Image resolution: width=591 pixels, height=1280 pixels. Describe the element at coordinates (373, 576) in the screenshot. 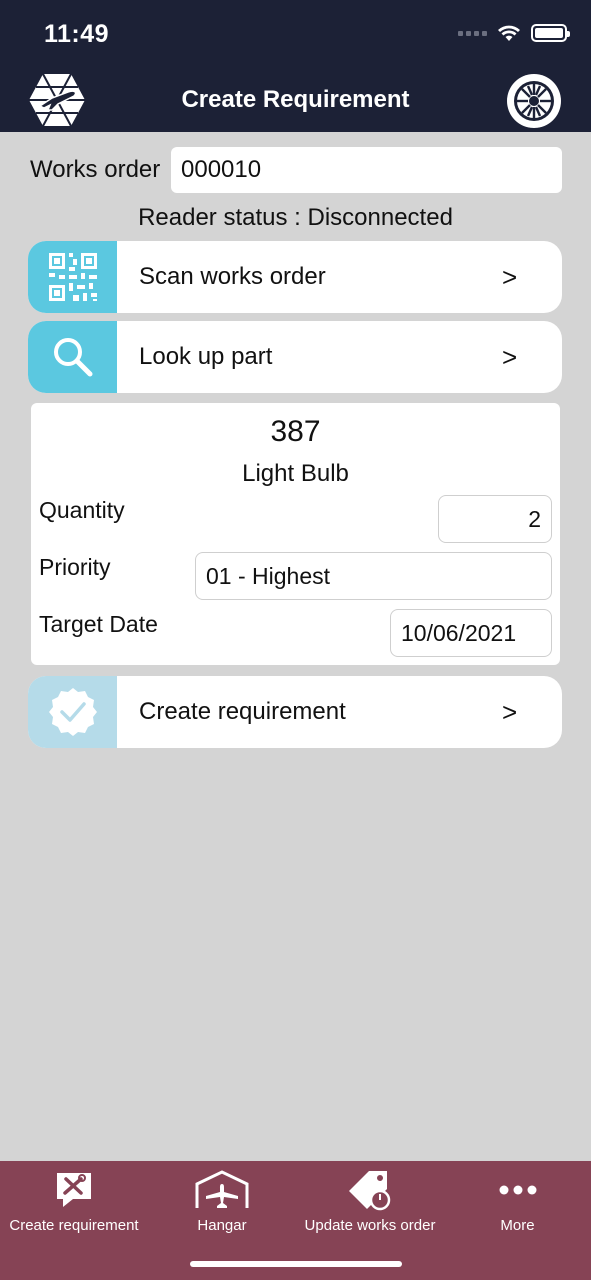

I see `priority-select: 01 - Highest` at that location.